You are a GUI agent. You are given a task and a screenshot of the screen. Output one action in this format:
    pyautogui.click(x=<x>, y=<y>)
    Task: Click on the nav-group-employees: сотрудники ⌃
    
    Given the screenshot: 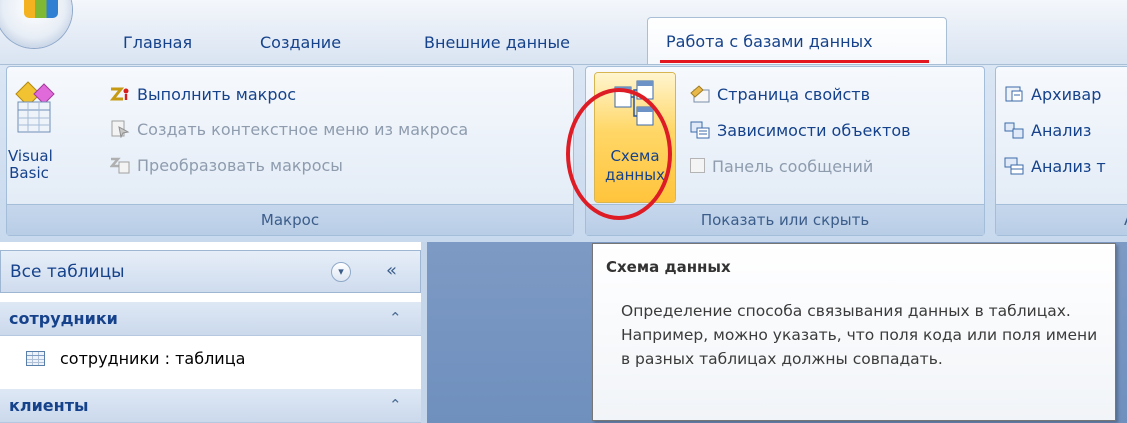 What is the action you would take?
    pyautogui.click(x=210, y=319)
    